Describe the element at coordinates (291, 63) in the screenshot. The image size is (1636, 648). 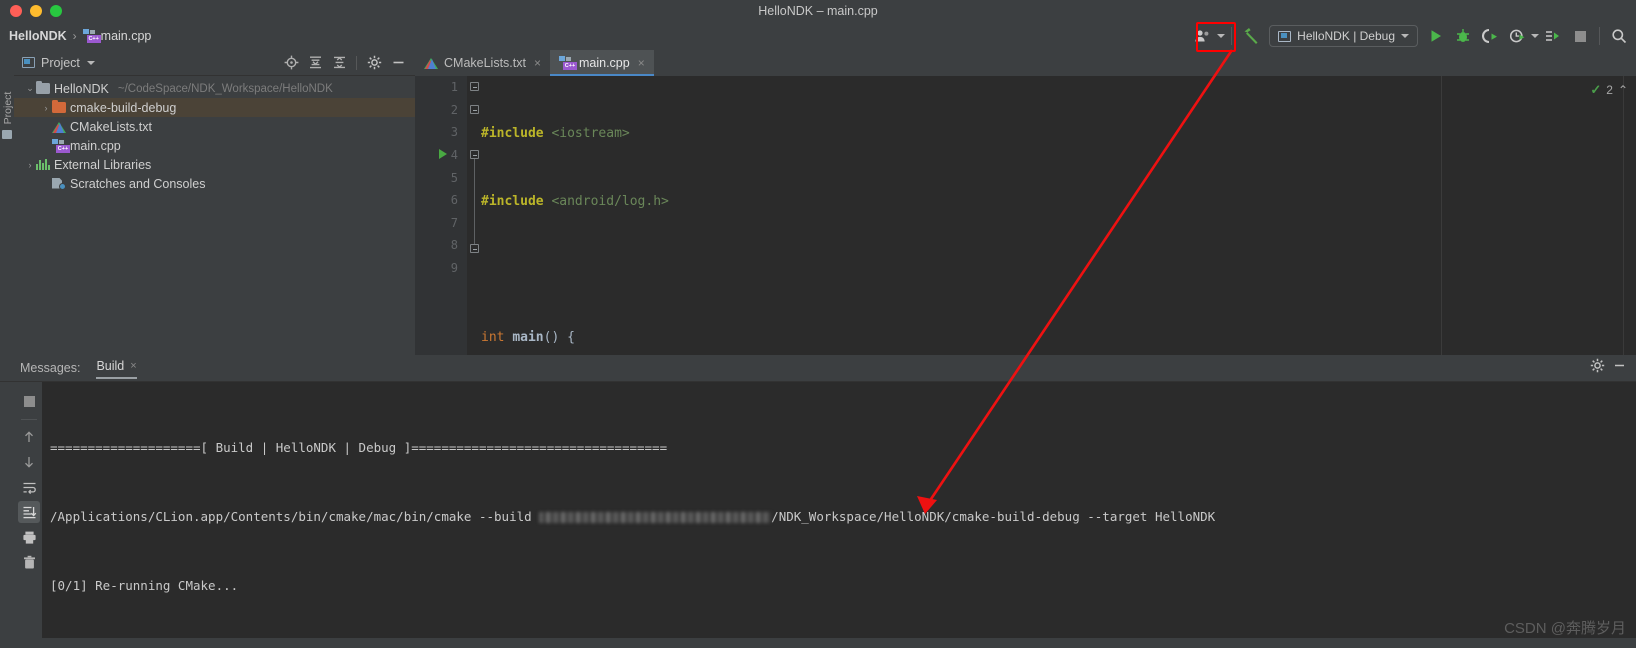
I see `locate-target-icon` at that location.